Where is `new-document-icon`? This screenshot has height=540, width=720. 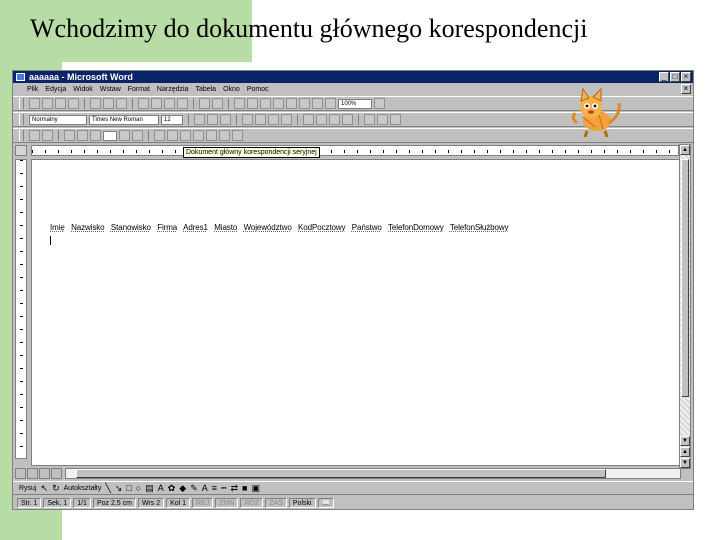 new-document-icon is located at coordinates (34, 103).